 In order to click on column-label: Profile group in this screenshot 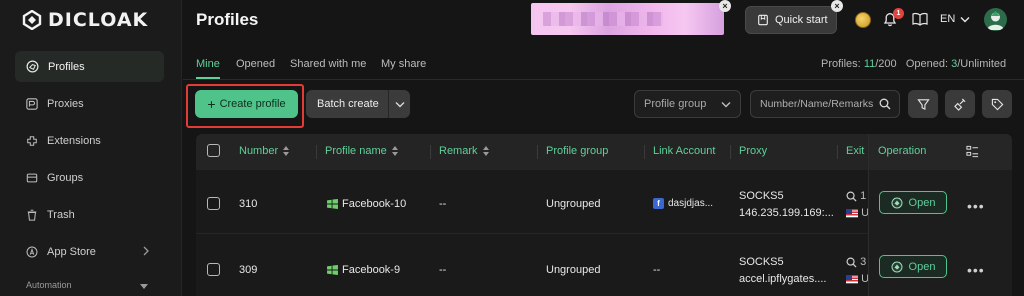, I will do `click(577, 151)`.